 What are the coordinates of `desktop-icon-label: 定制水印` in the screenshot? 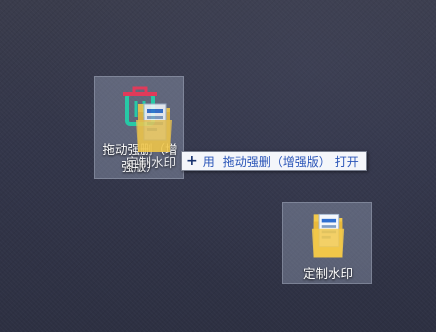 It's located at (327, 273).